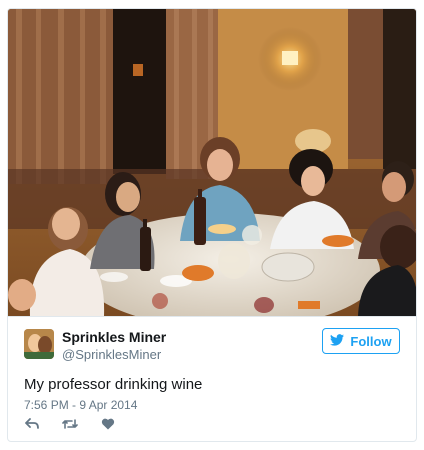  Describe the element at coordinates (80, 405) in the screenshot. I see `tweet-timestamp: 7:56 PM - 9 Apr 2014` at that location.